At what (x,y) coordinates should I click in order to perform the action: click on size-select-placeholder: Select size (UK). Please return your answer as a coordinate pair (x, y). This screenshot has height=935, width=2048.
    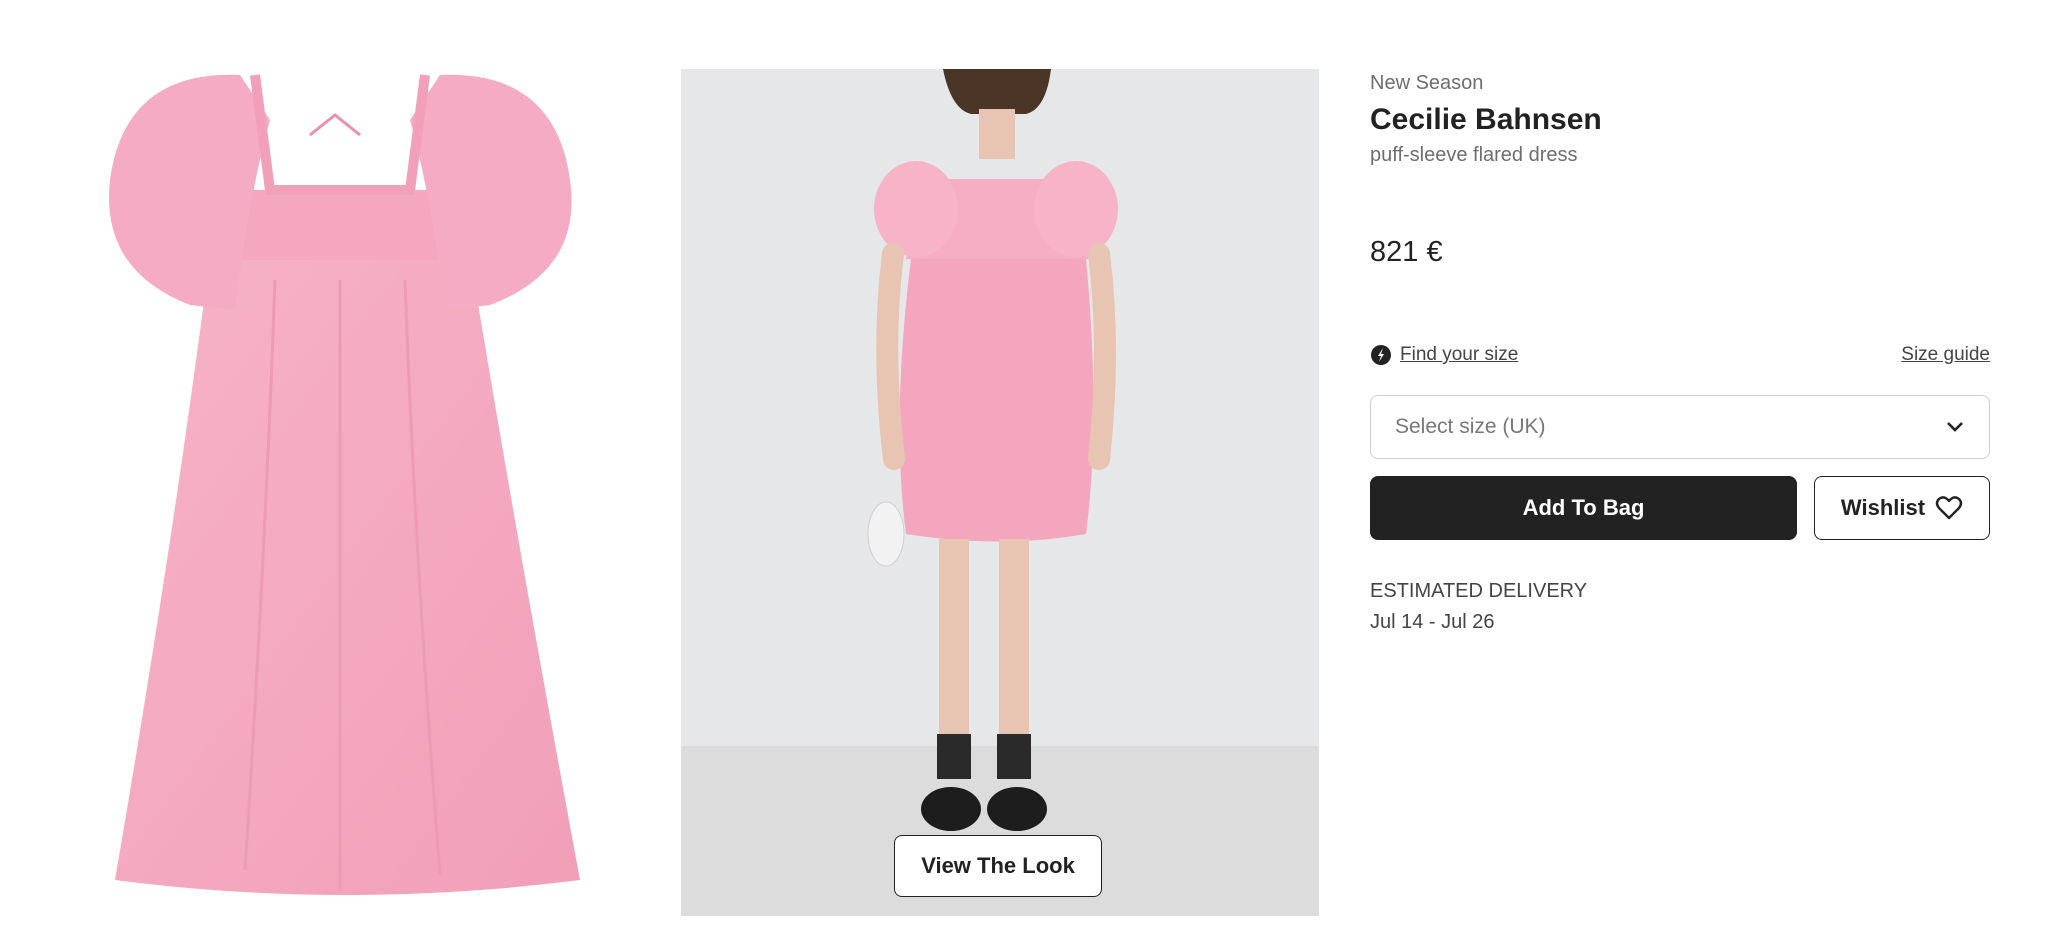
    Looking at the image, I should click on (1470, 426).